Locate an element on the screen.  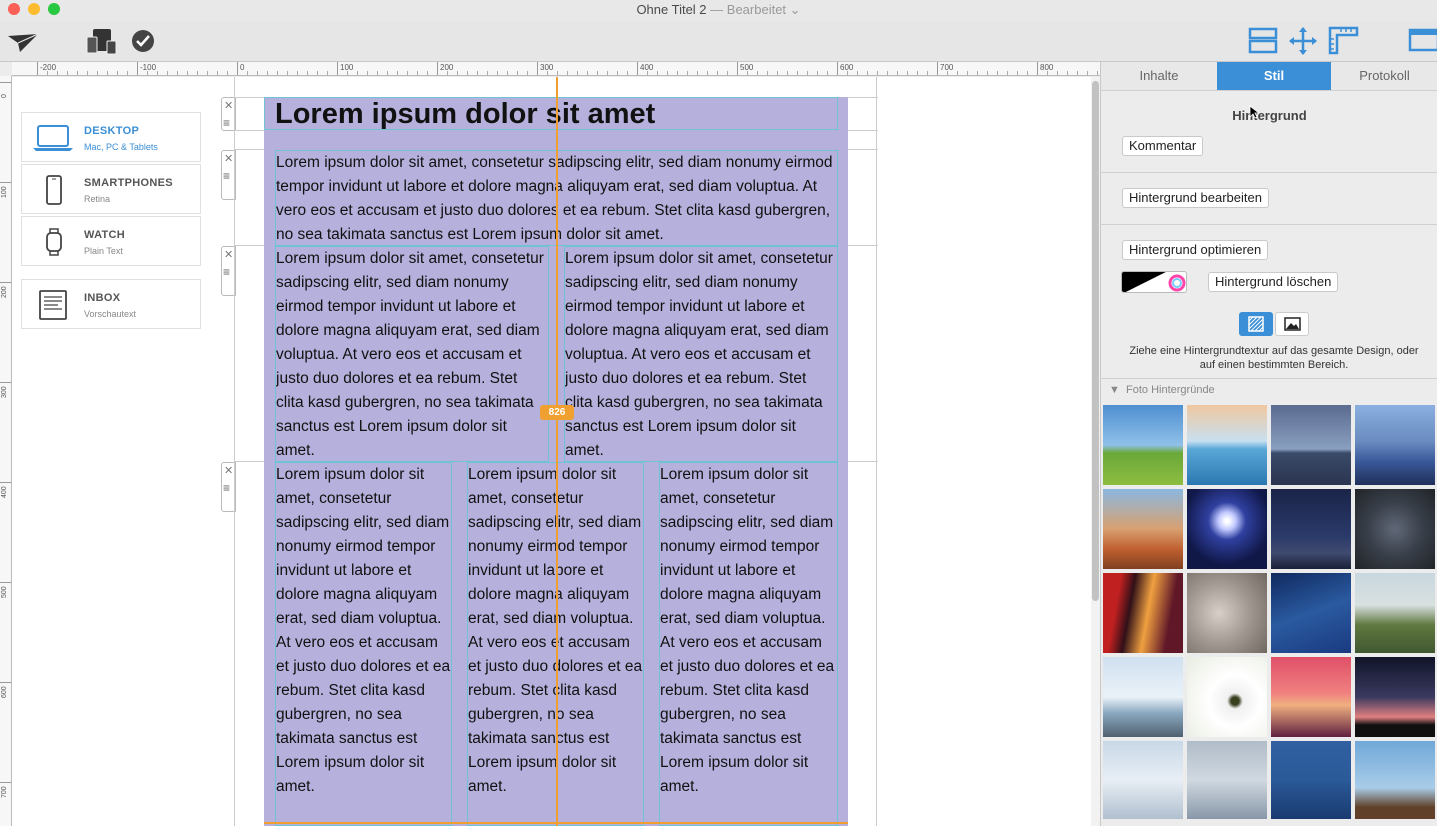
ruler-label: 500 is located at coordinates (4, 592).